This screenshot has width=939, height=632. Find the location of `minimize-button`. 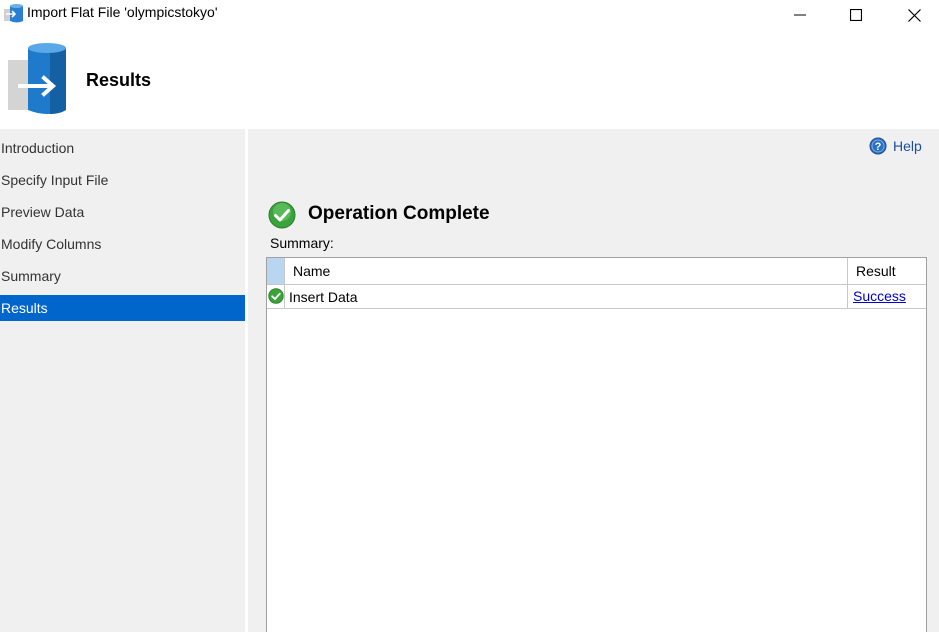

minimize-button is located at coordinates (800, 15).